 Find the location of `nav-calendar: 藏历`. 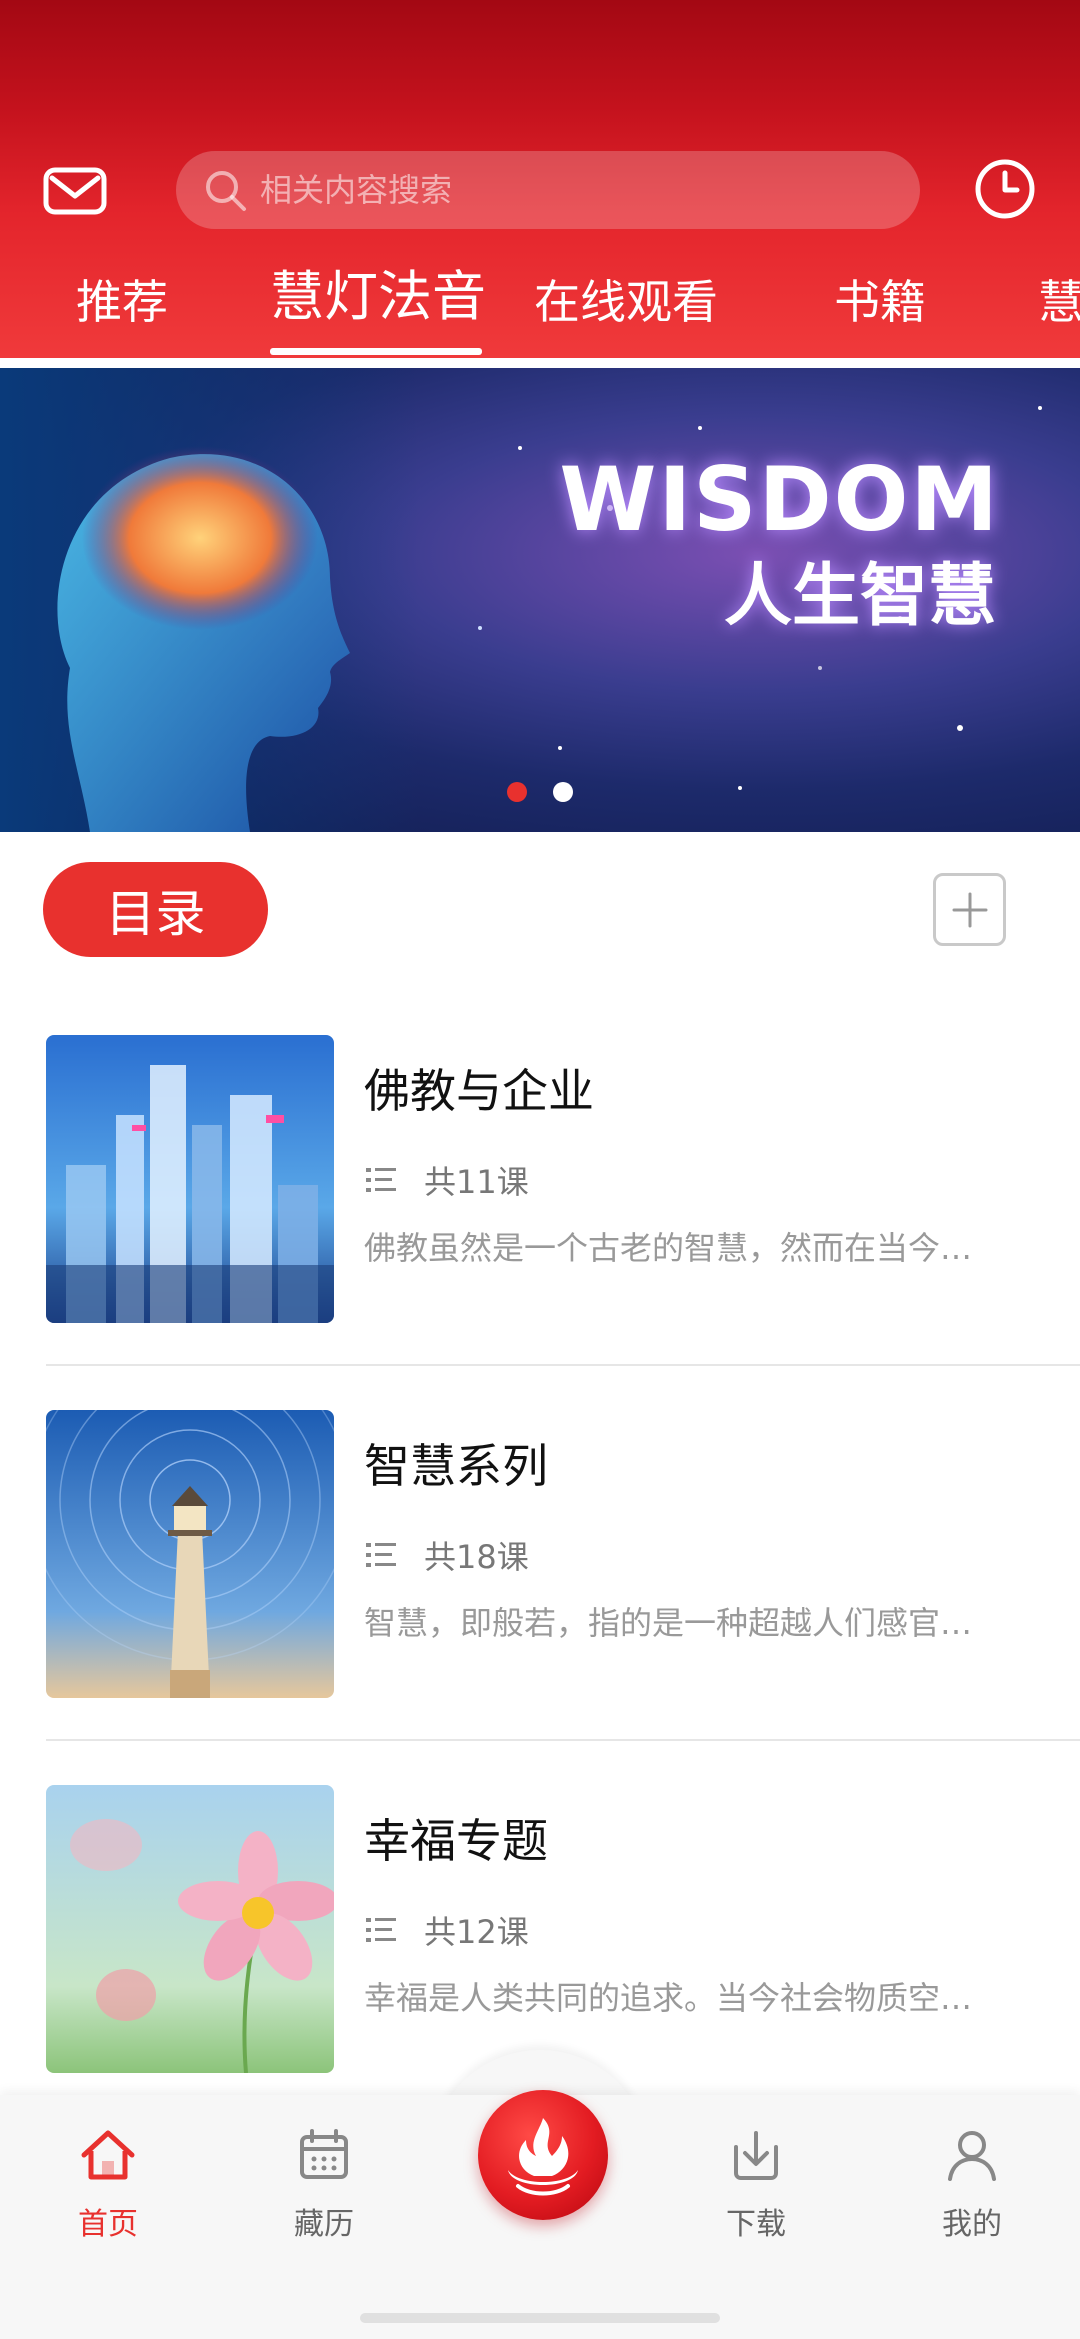

nav-calendar: 藏历 is located at coordinates (324, 2184).